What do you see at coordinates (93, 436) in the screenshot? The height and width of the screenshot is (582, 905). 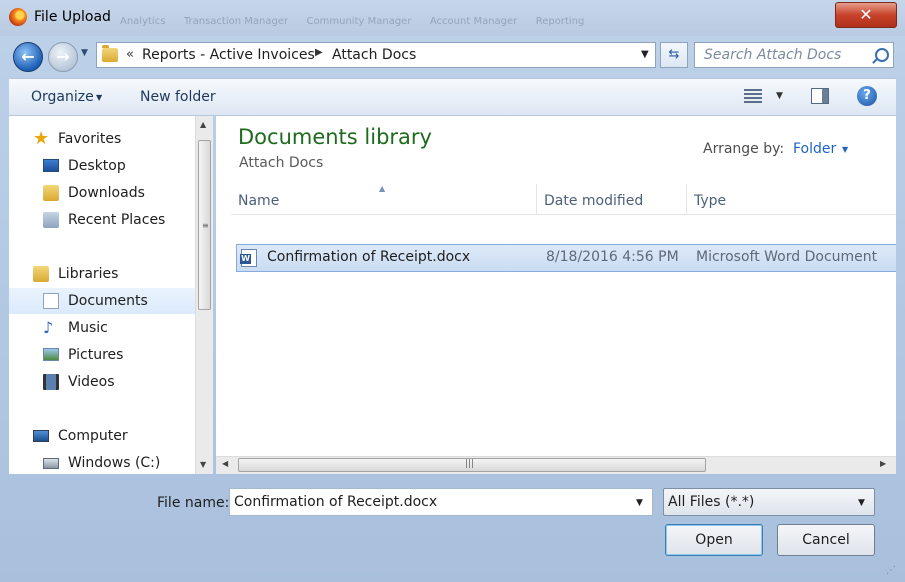 I see `nav-label: Computer` at bounding box center [93, 436].